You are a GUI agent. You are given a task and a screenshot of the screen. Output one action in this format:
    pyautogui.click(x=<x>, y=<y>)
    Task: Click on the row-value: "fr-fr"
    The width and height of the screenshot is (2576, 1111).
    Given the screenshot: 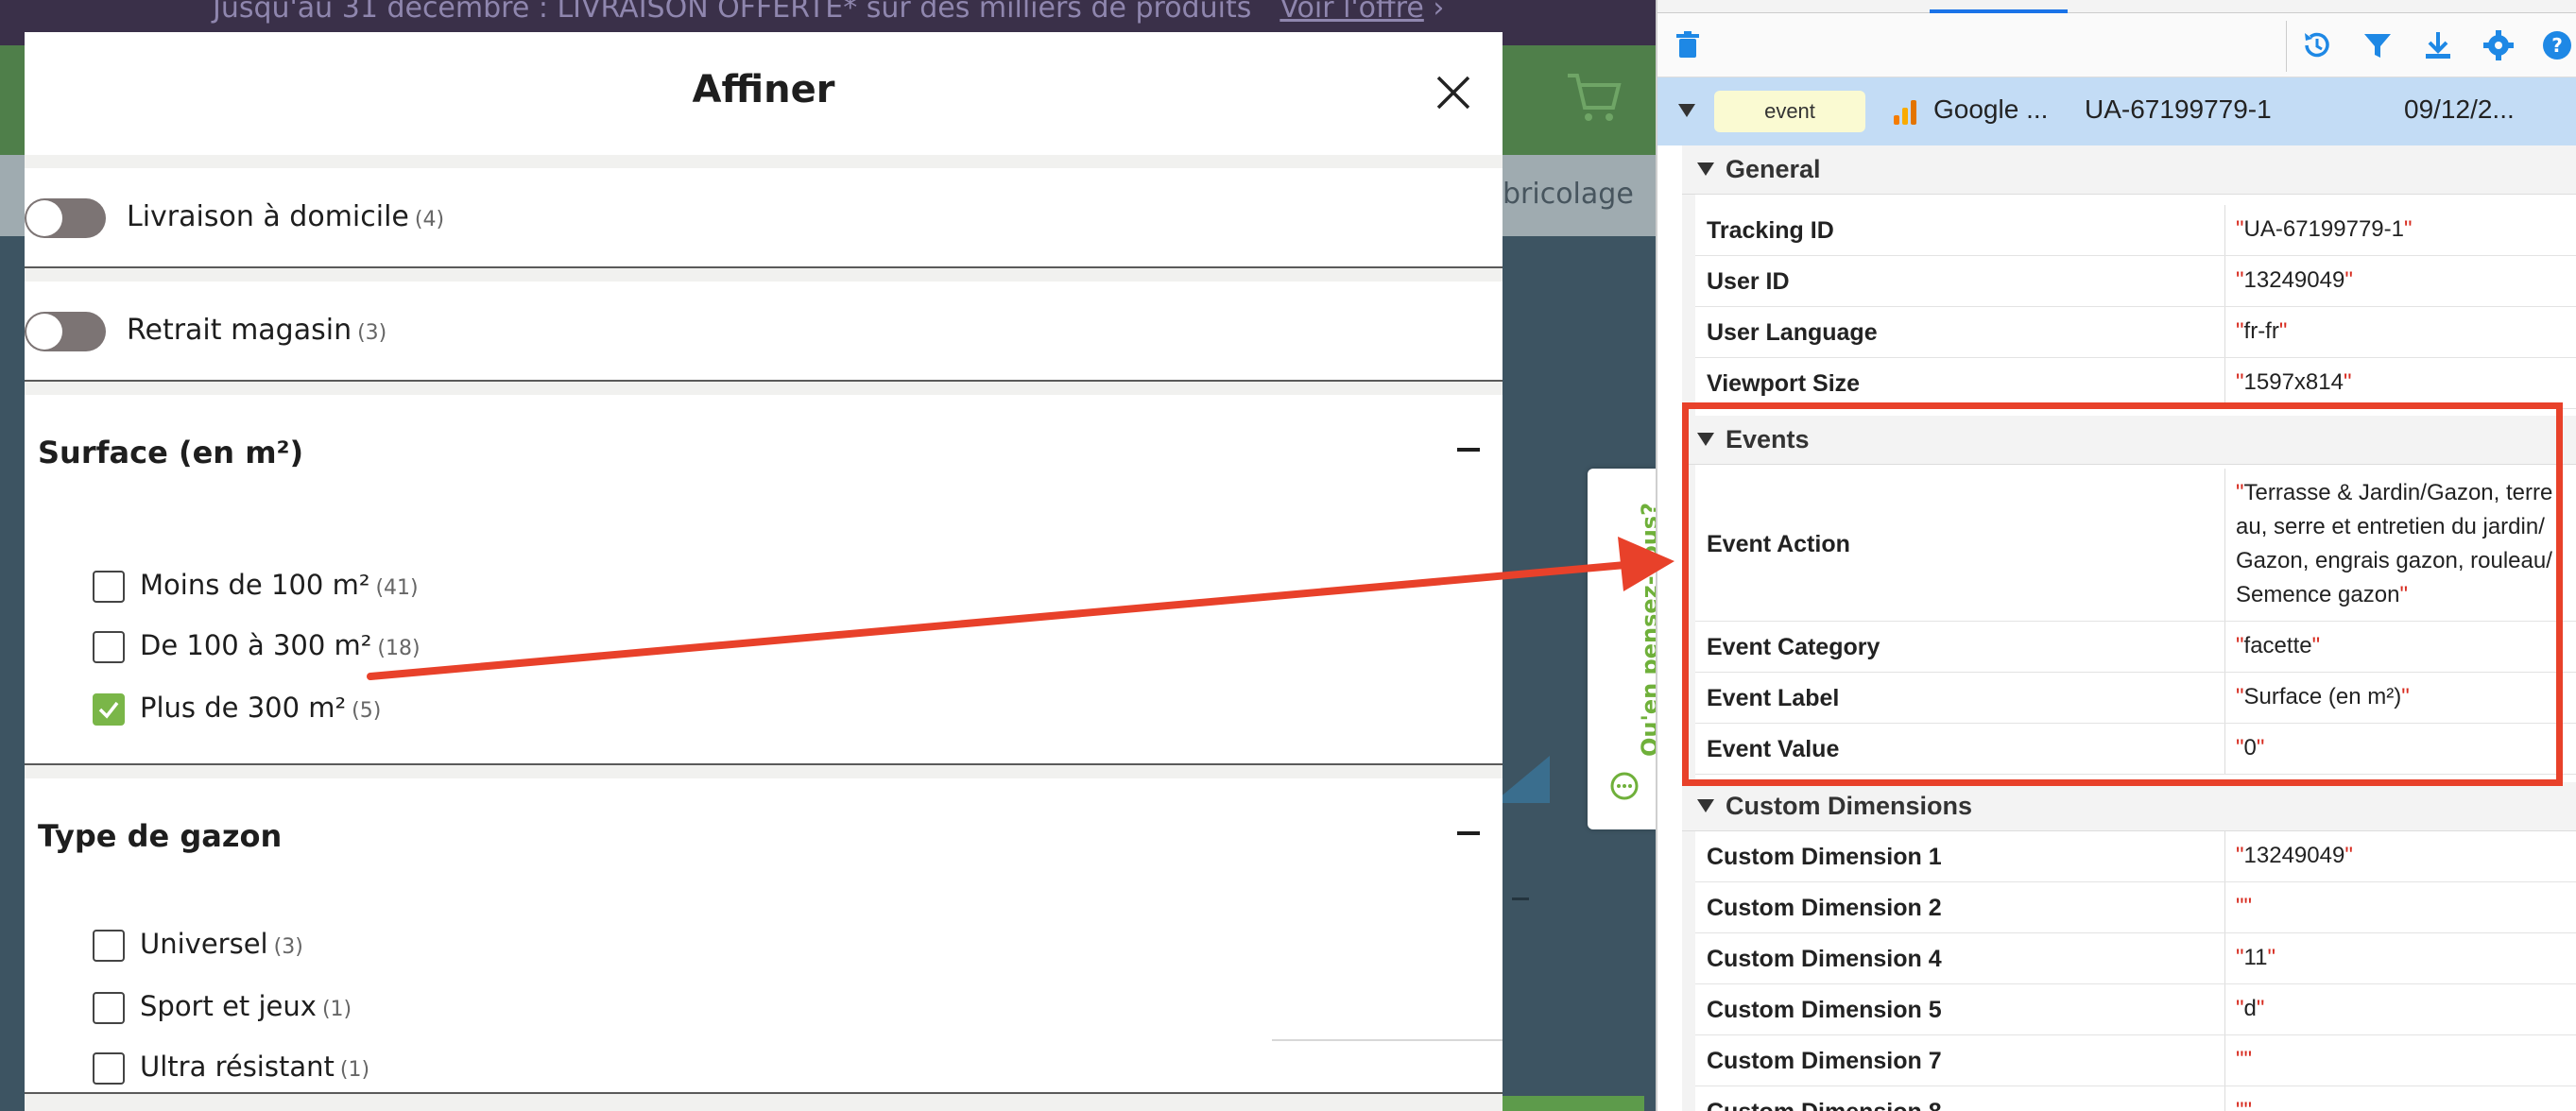 What is the action you would take?
    pyautogui.click(x=2262, y=331)
    